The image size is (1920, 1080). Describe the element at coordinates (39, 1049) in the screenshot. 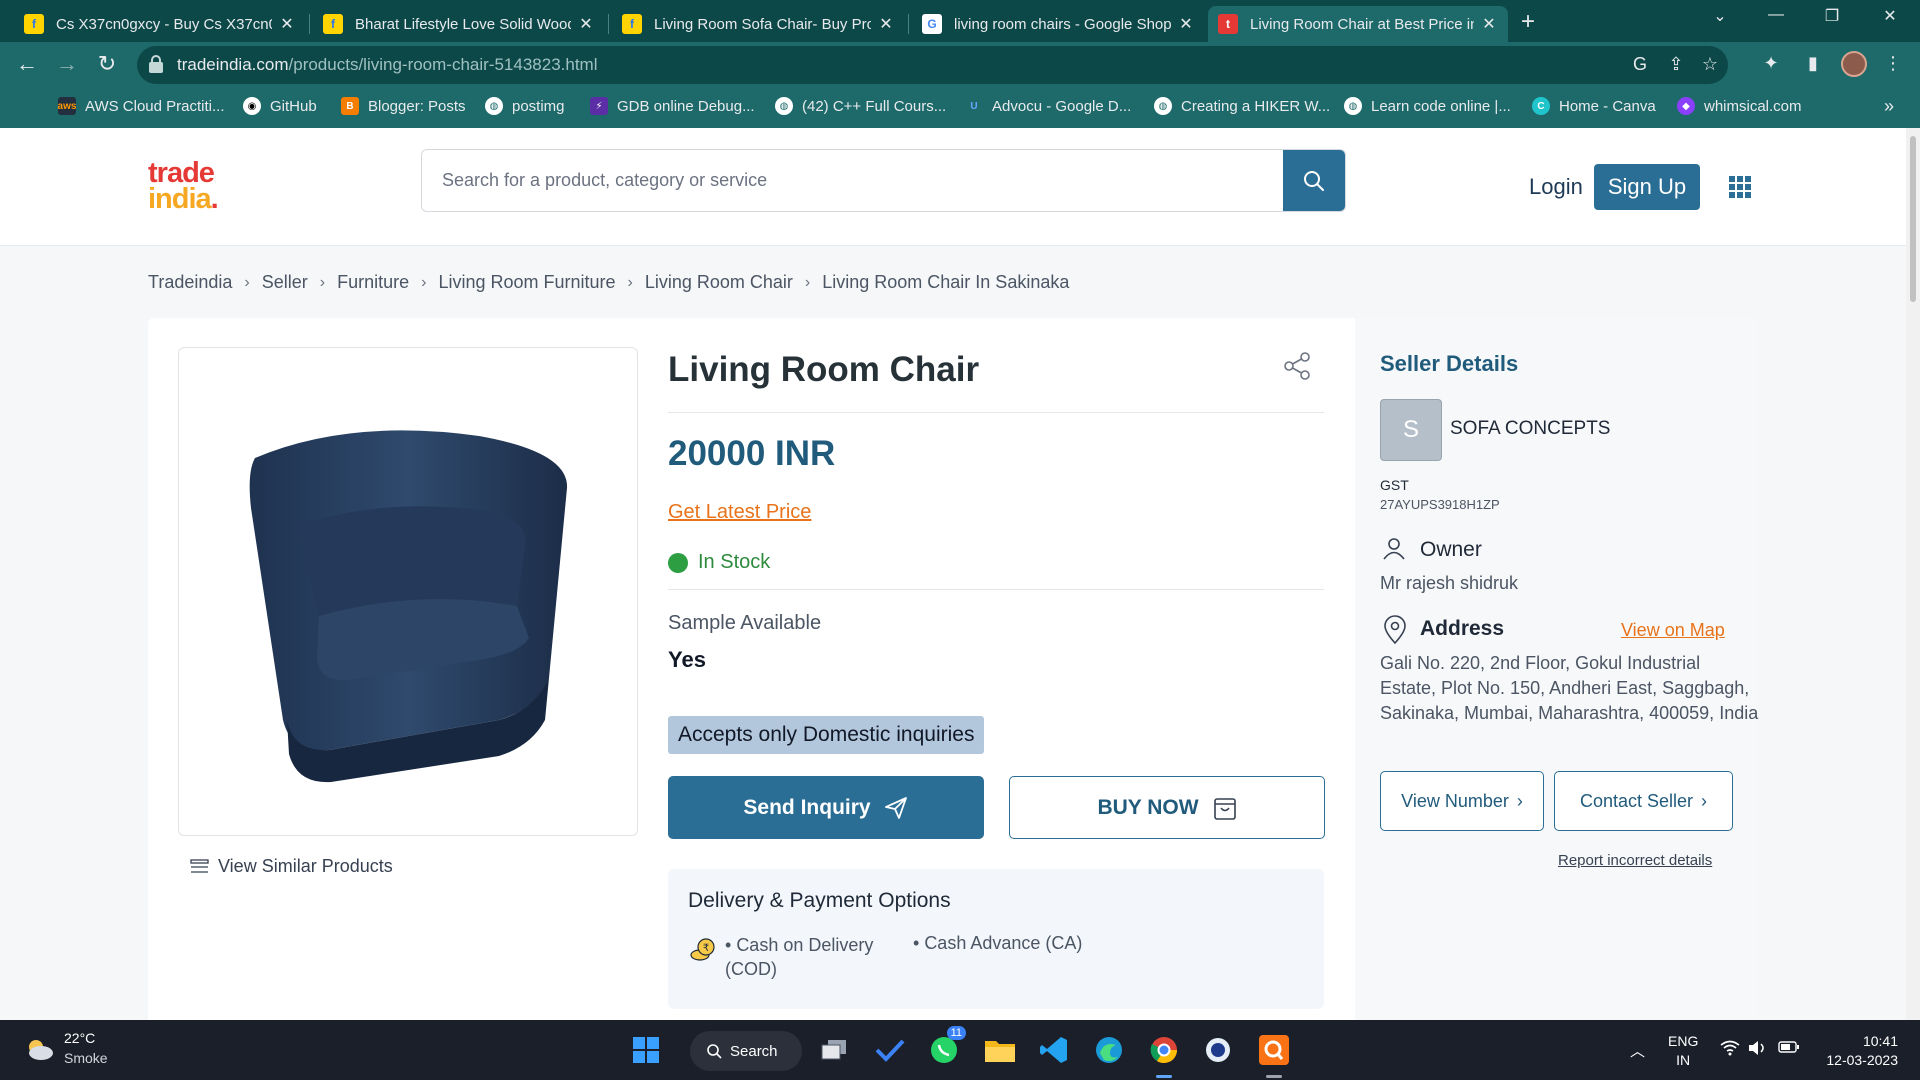

I see `weather-cloud-icon` at that location.